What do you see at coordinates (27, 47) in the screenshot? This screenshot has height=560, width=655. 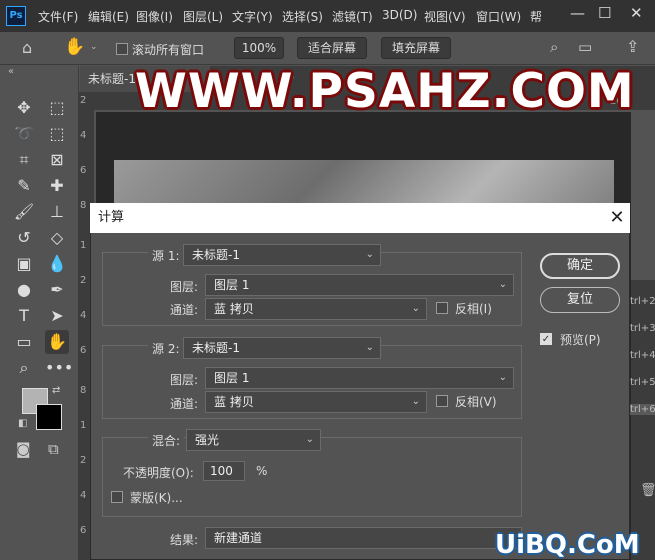 I see `home-icon: ⌂` at bounding box center [27, 47].